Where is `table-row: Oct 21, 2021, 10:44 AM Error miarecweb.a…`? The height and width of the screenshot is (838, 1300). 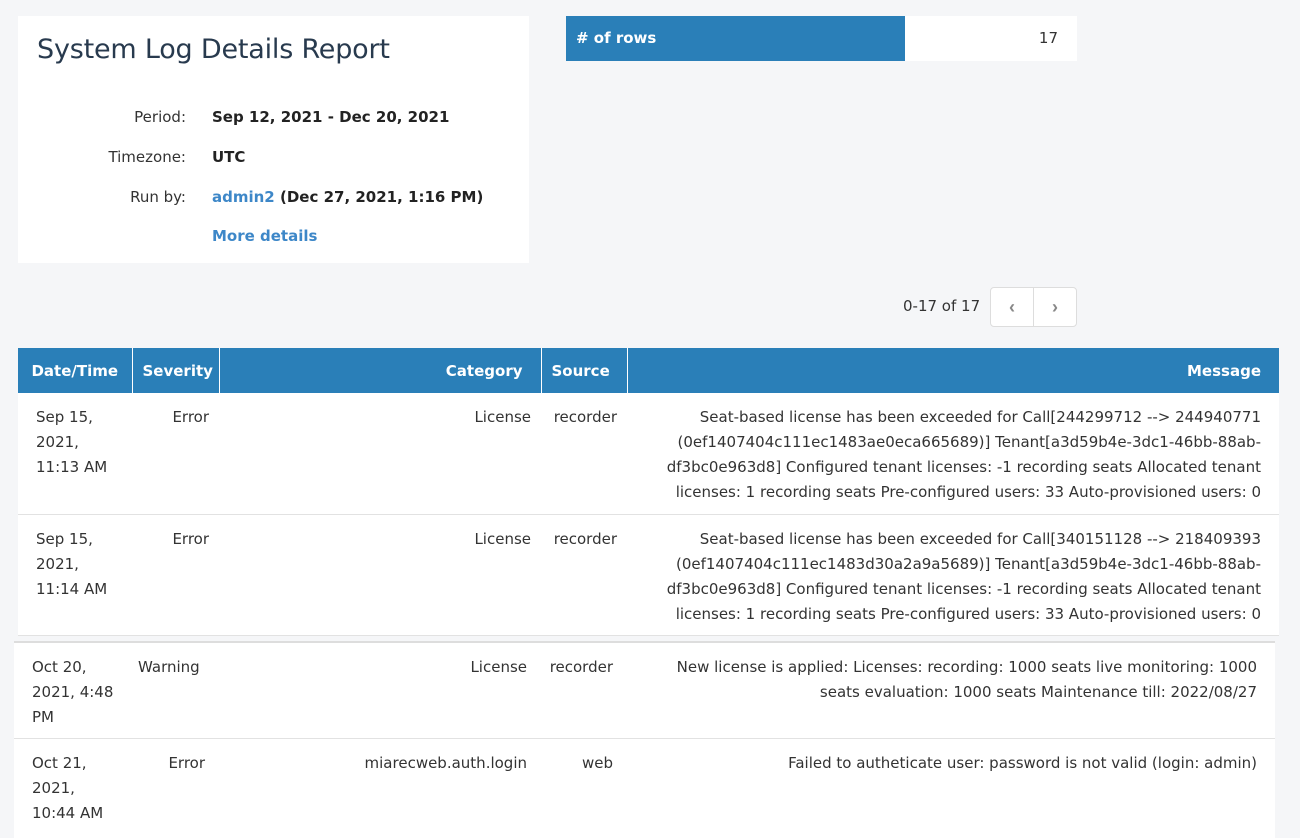
table-row: Oct 21, 2021, 10:44 AM Error miarecweb.a… is located at coordinates (644, 788).